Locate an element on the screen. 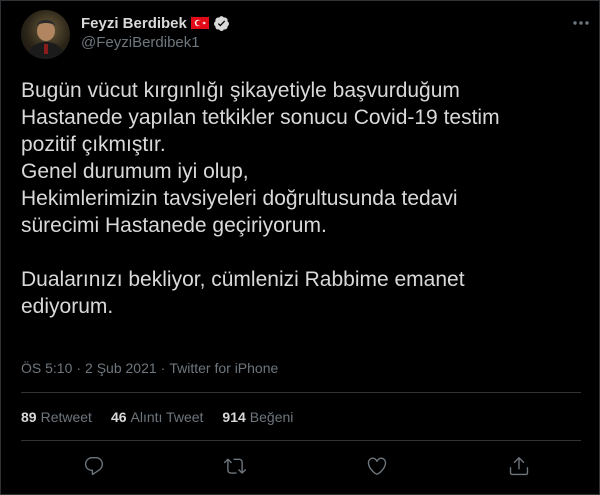 This screenshot has height=495, width=600. likes-stat: 914 Beğeni is located at coordinates (257, 417).